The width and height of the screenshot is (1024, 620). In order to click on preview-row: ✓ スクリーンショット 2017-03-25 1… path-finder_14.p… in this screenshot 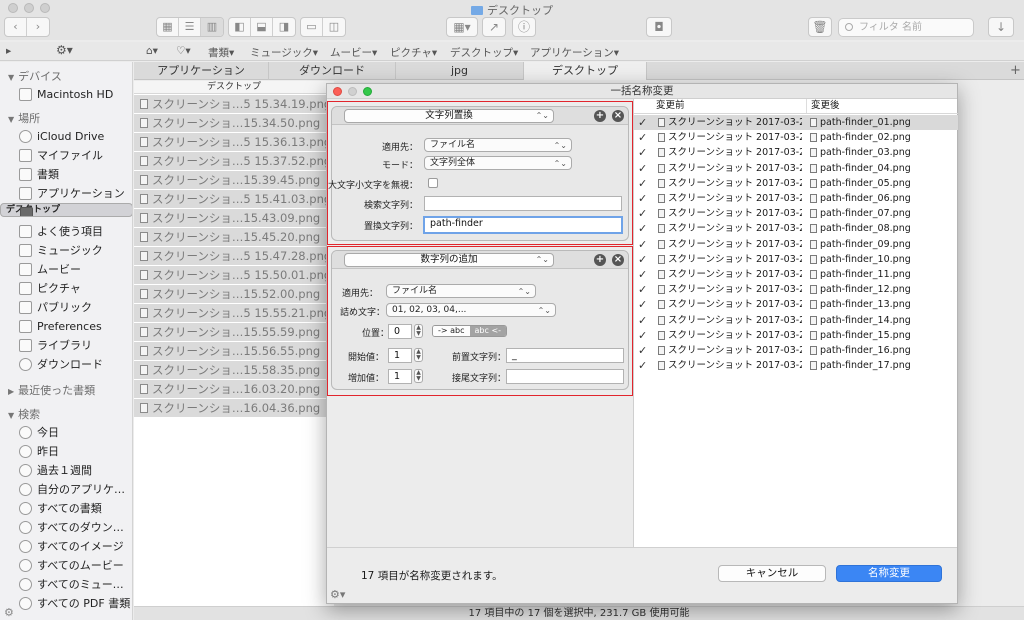, I will do `click(796, 320)`.